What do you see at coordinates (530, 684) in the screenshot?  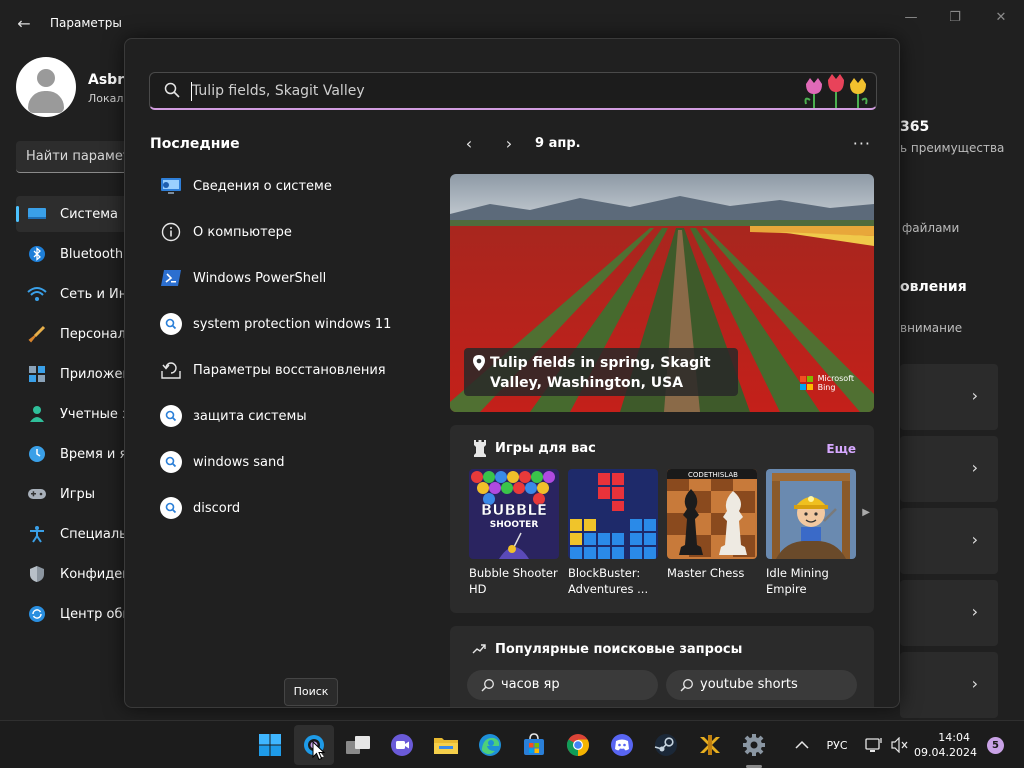 I see `popular-search-label: часов яр` at bounding box center [530, 684].